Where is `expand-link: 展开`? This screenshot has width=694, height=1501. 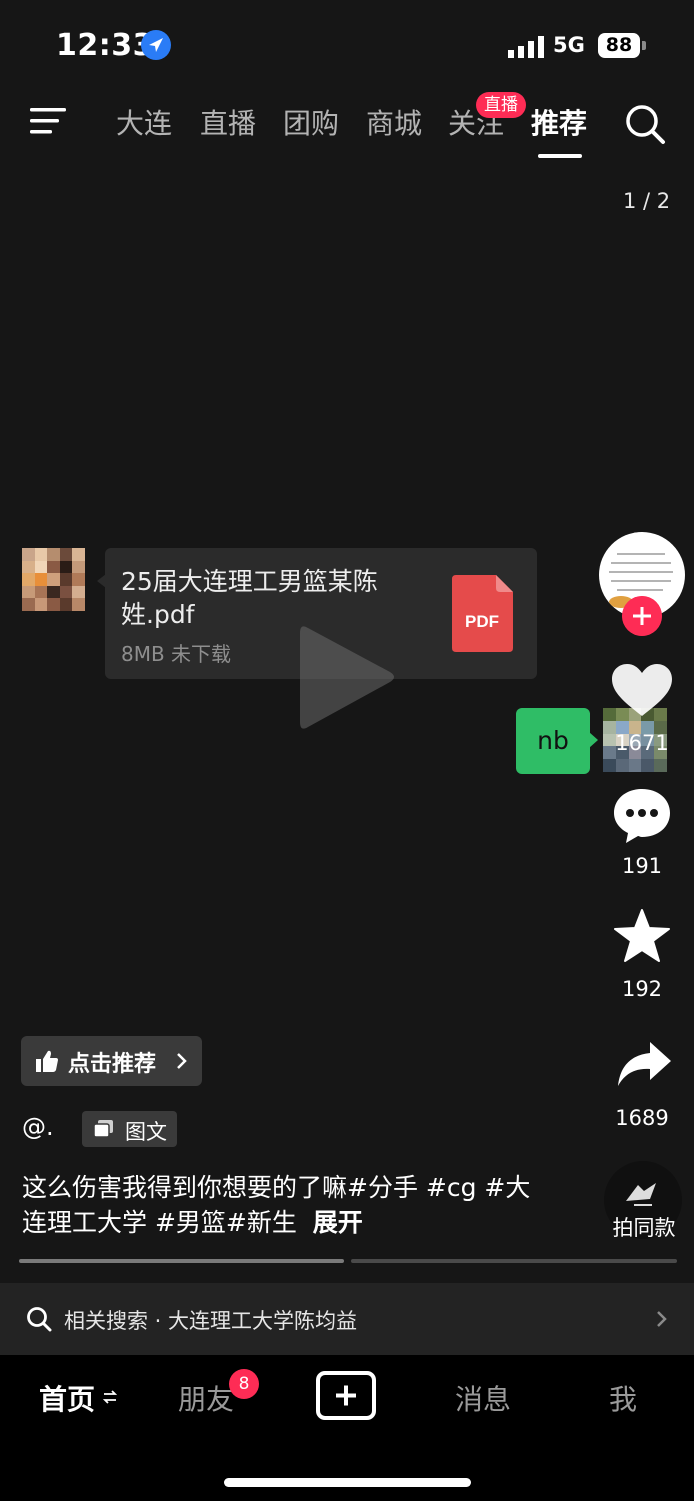 expand-link: 展开 is located at coordinates (338, 1222).